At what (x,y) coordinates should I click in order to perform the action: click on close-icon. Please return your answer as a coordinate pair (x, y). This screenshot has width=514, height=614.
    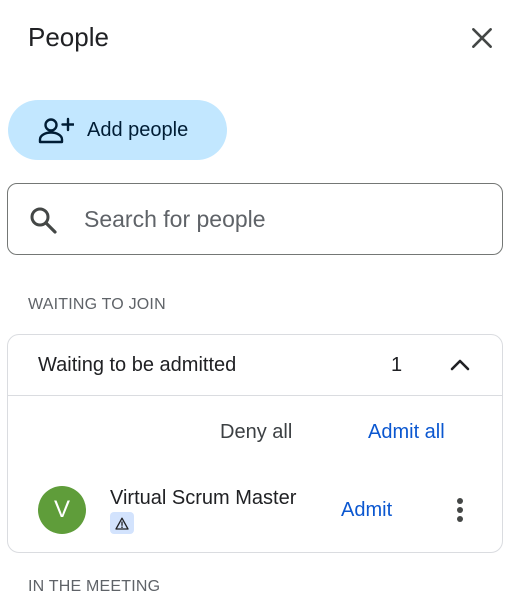
    Looking at the image, I should click on (482, 38).